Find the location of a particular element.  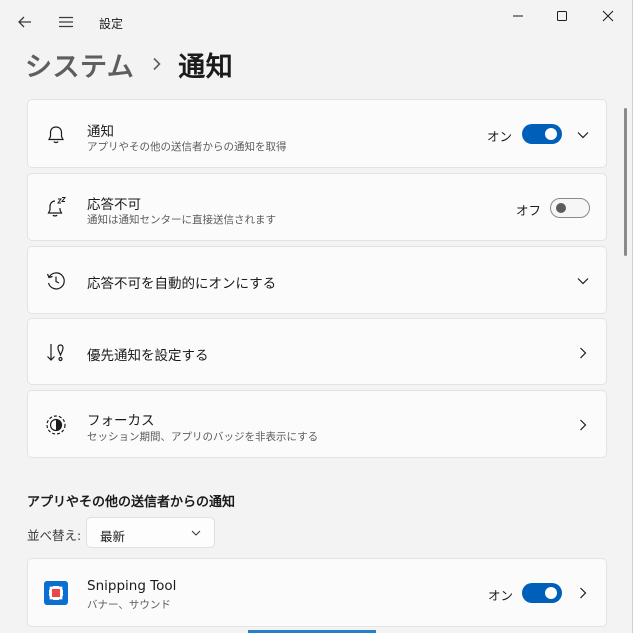

notifications-card: 通知 アプリやその他の送信者からの通知を取得 オン is located at coordinates (317, 133).